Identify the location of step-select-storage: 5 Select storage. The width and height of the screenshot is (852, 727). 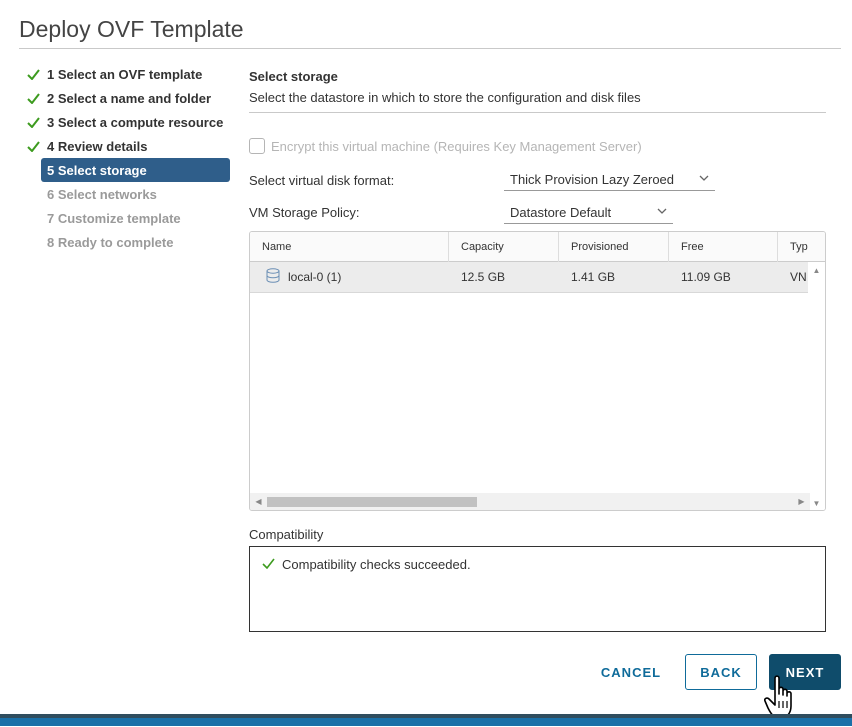
(135, 170).